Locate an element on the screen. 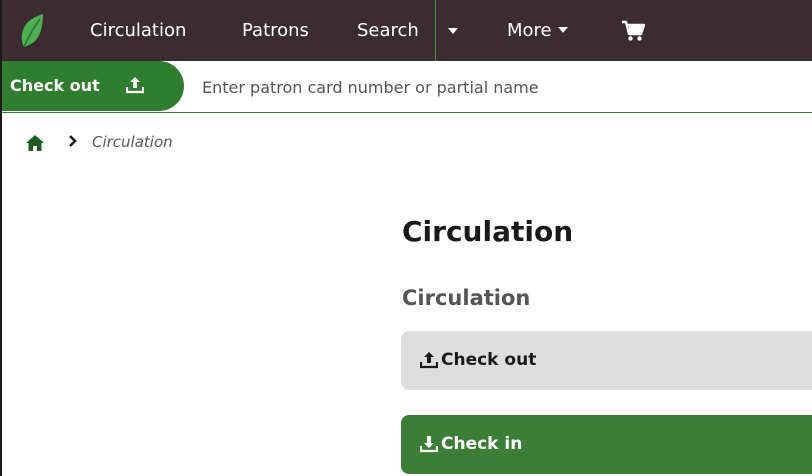  check-out-button-label: Check out is located at coordinates (489, 360).